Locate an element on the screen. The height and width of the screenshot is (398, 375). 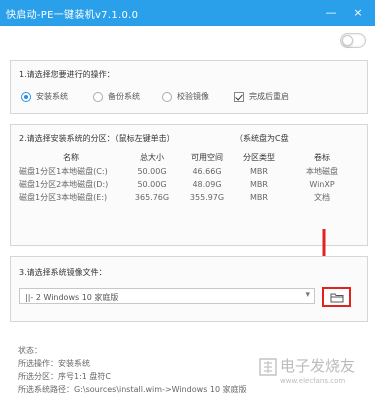
system-disk-note: （系统盘为C盘 is located at coordinates (262, 138).